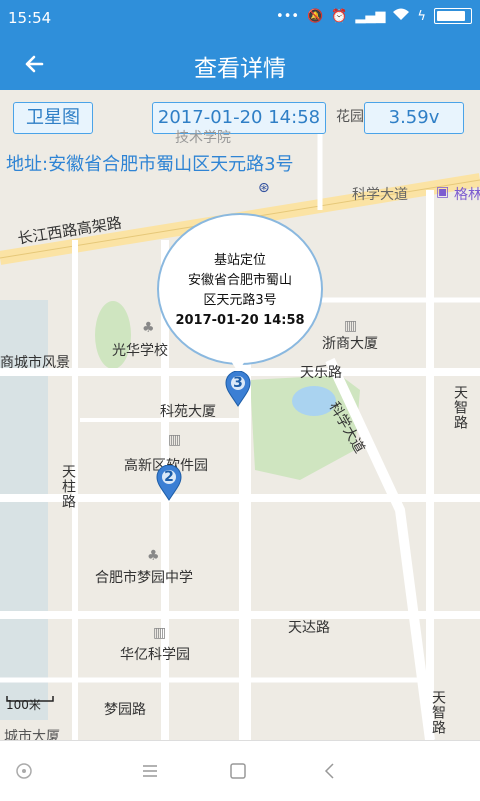 The image size is (480, 801). What do you see at coordinates (414, 118) in the screenshot?
I see `voltage-chip: 3.59v` at bounding box center [414, 118].